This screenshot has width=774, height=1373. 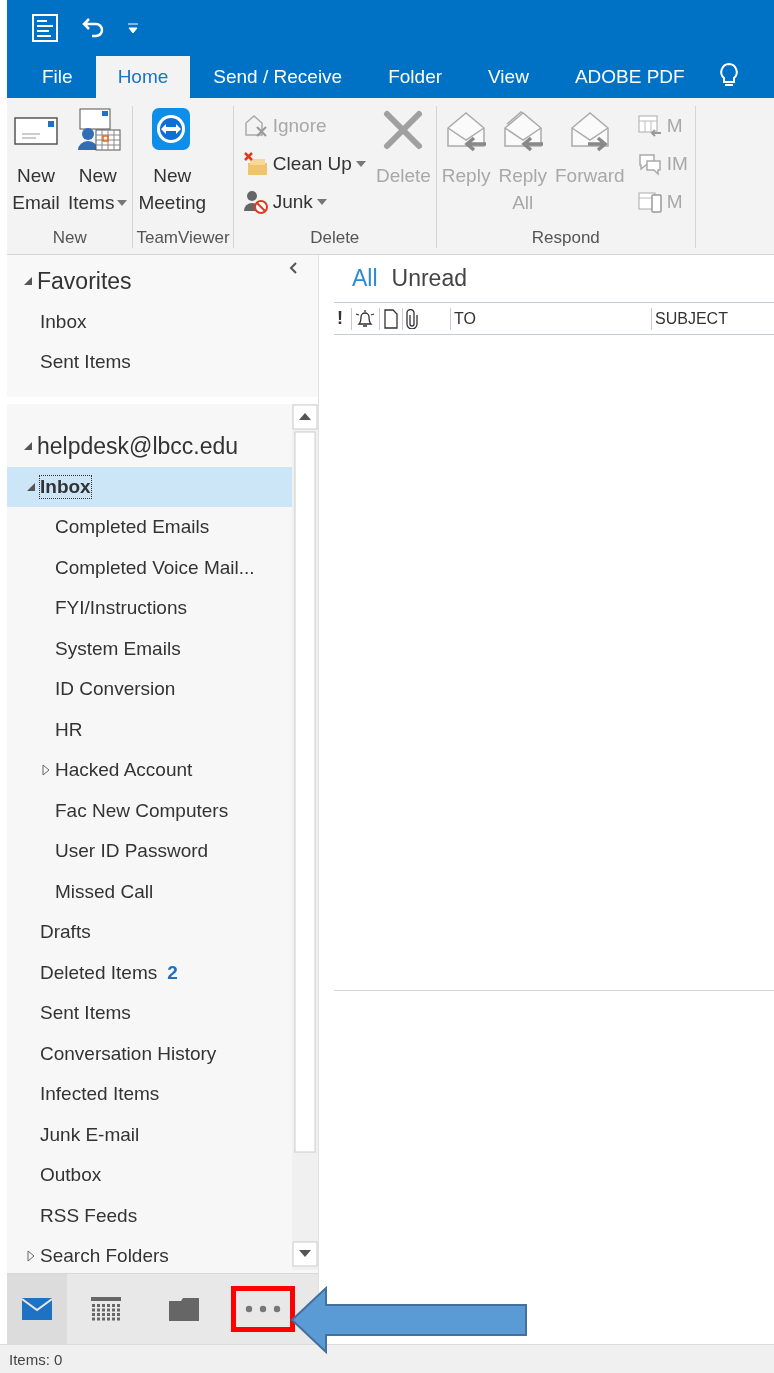 I want to click on ribbon-button: New Email, so click(x=36, y=167).